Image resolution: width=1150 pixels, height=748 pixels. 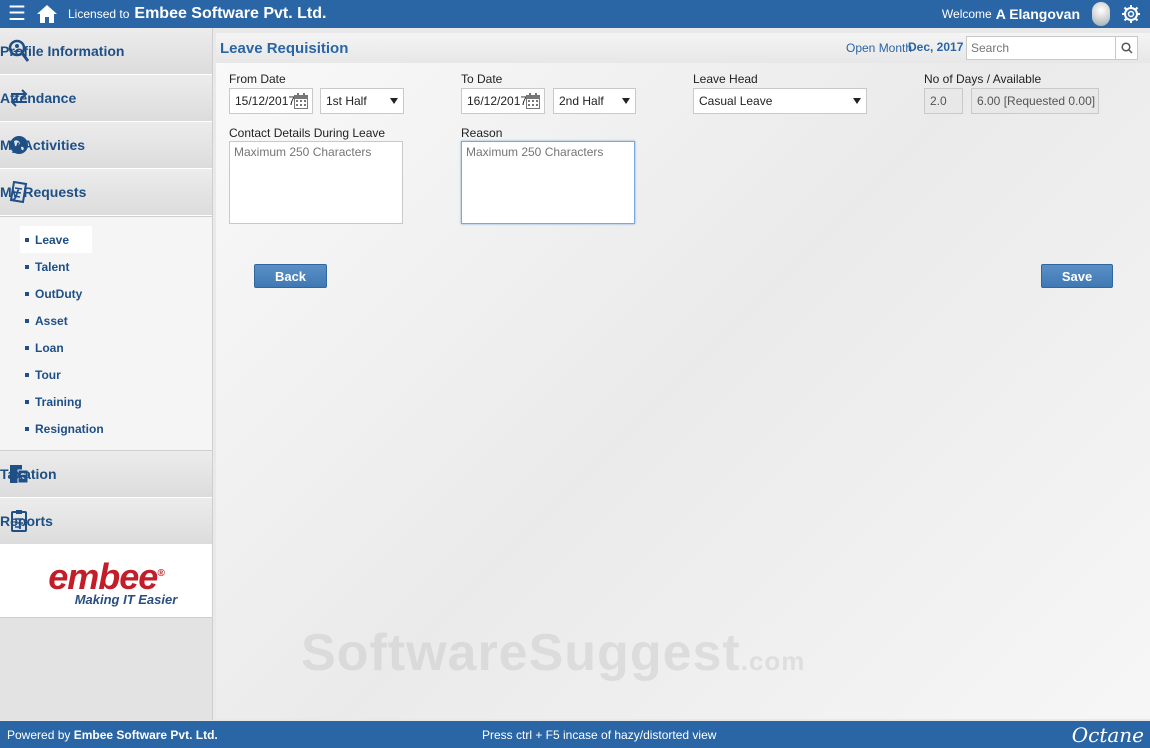 I want to click on to-half-select: 2nd Half, so click(x=594, y=101).